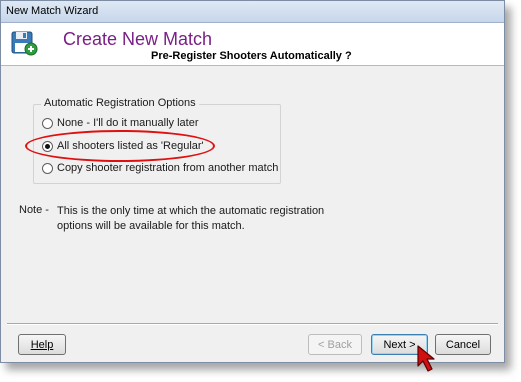 The width and height of the screenshot is (521, 382). What do you see at coordinates (128, 123) in the screenshot?
I see `radio-label: None - I'll do it manually later` at bounding box center [128, 123].